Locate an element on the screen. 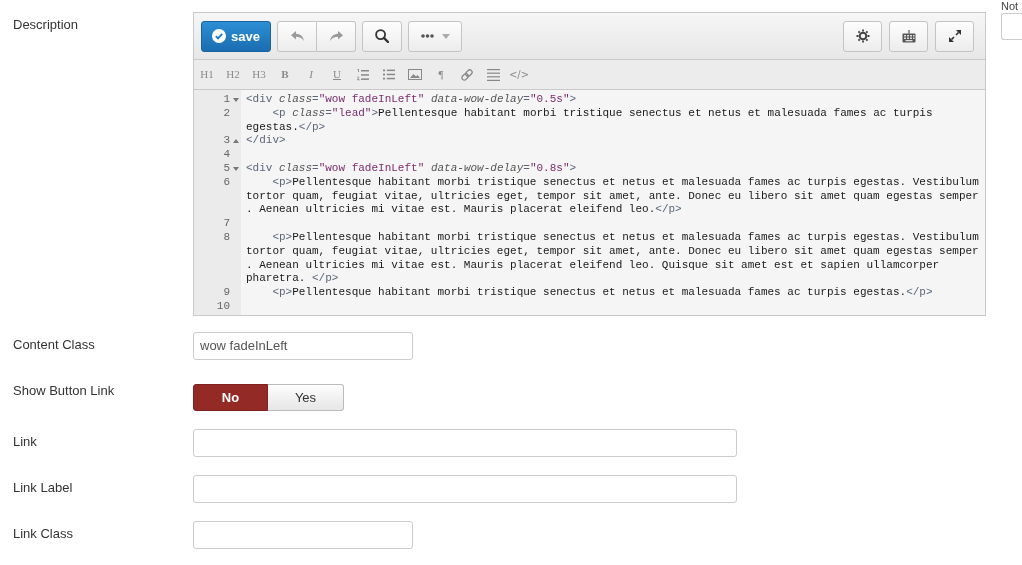 The width and height of the screenshot is (1022, 565). caret-down-icon is located at coordinates (445, 36).